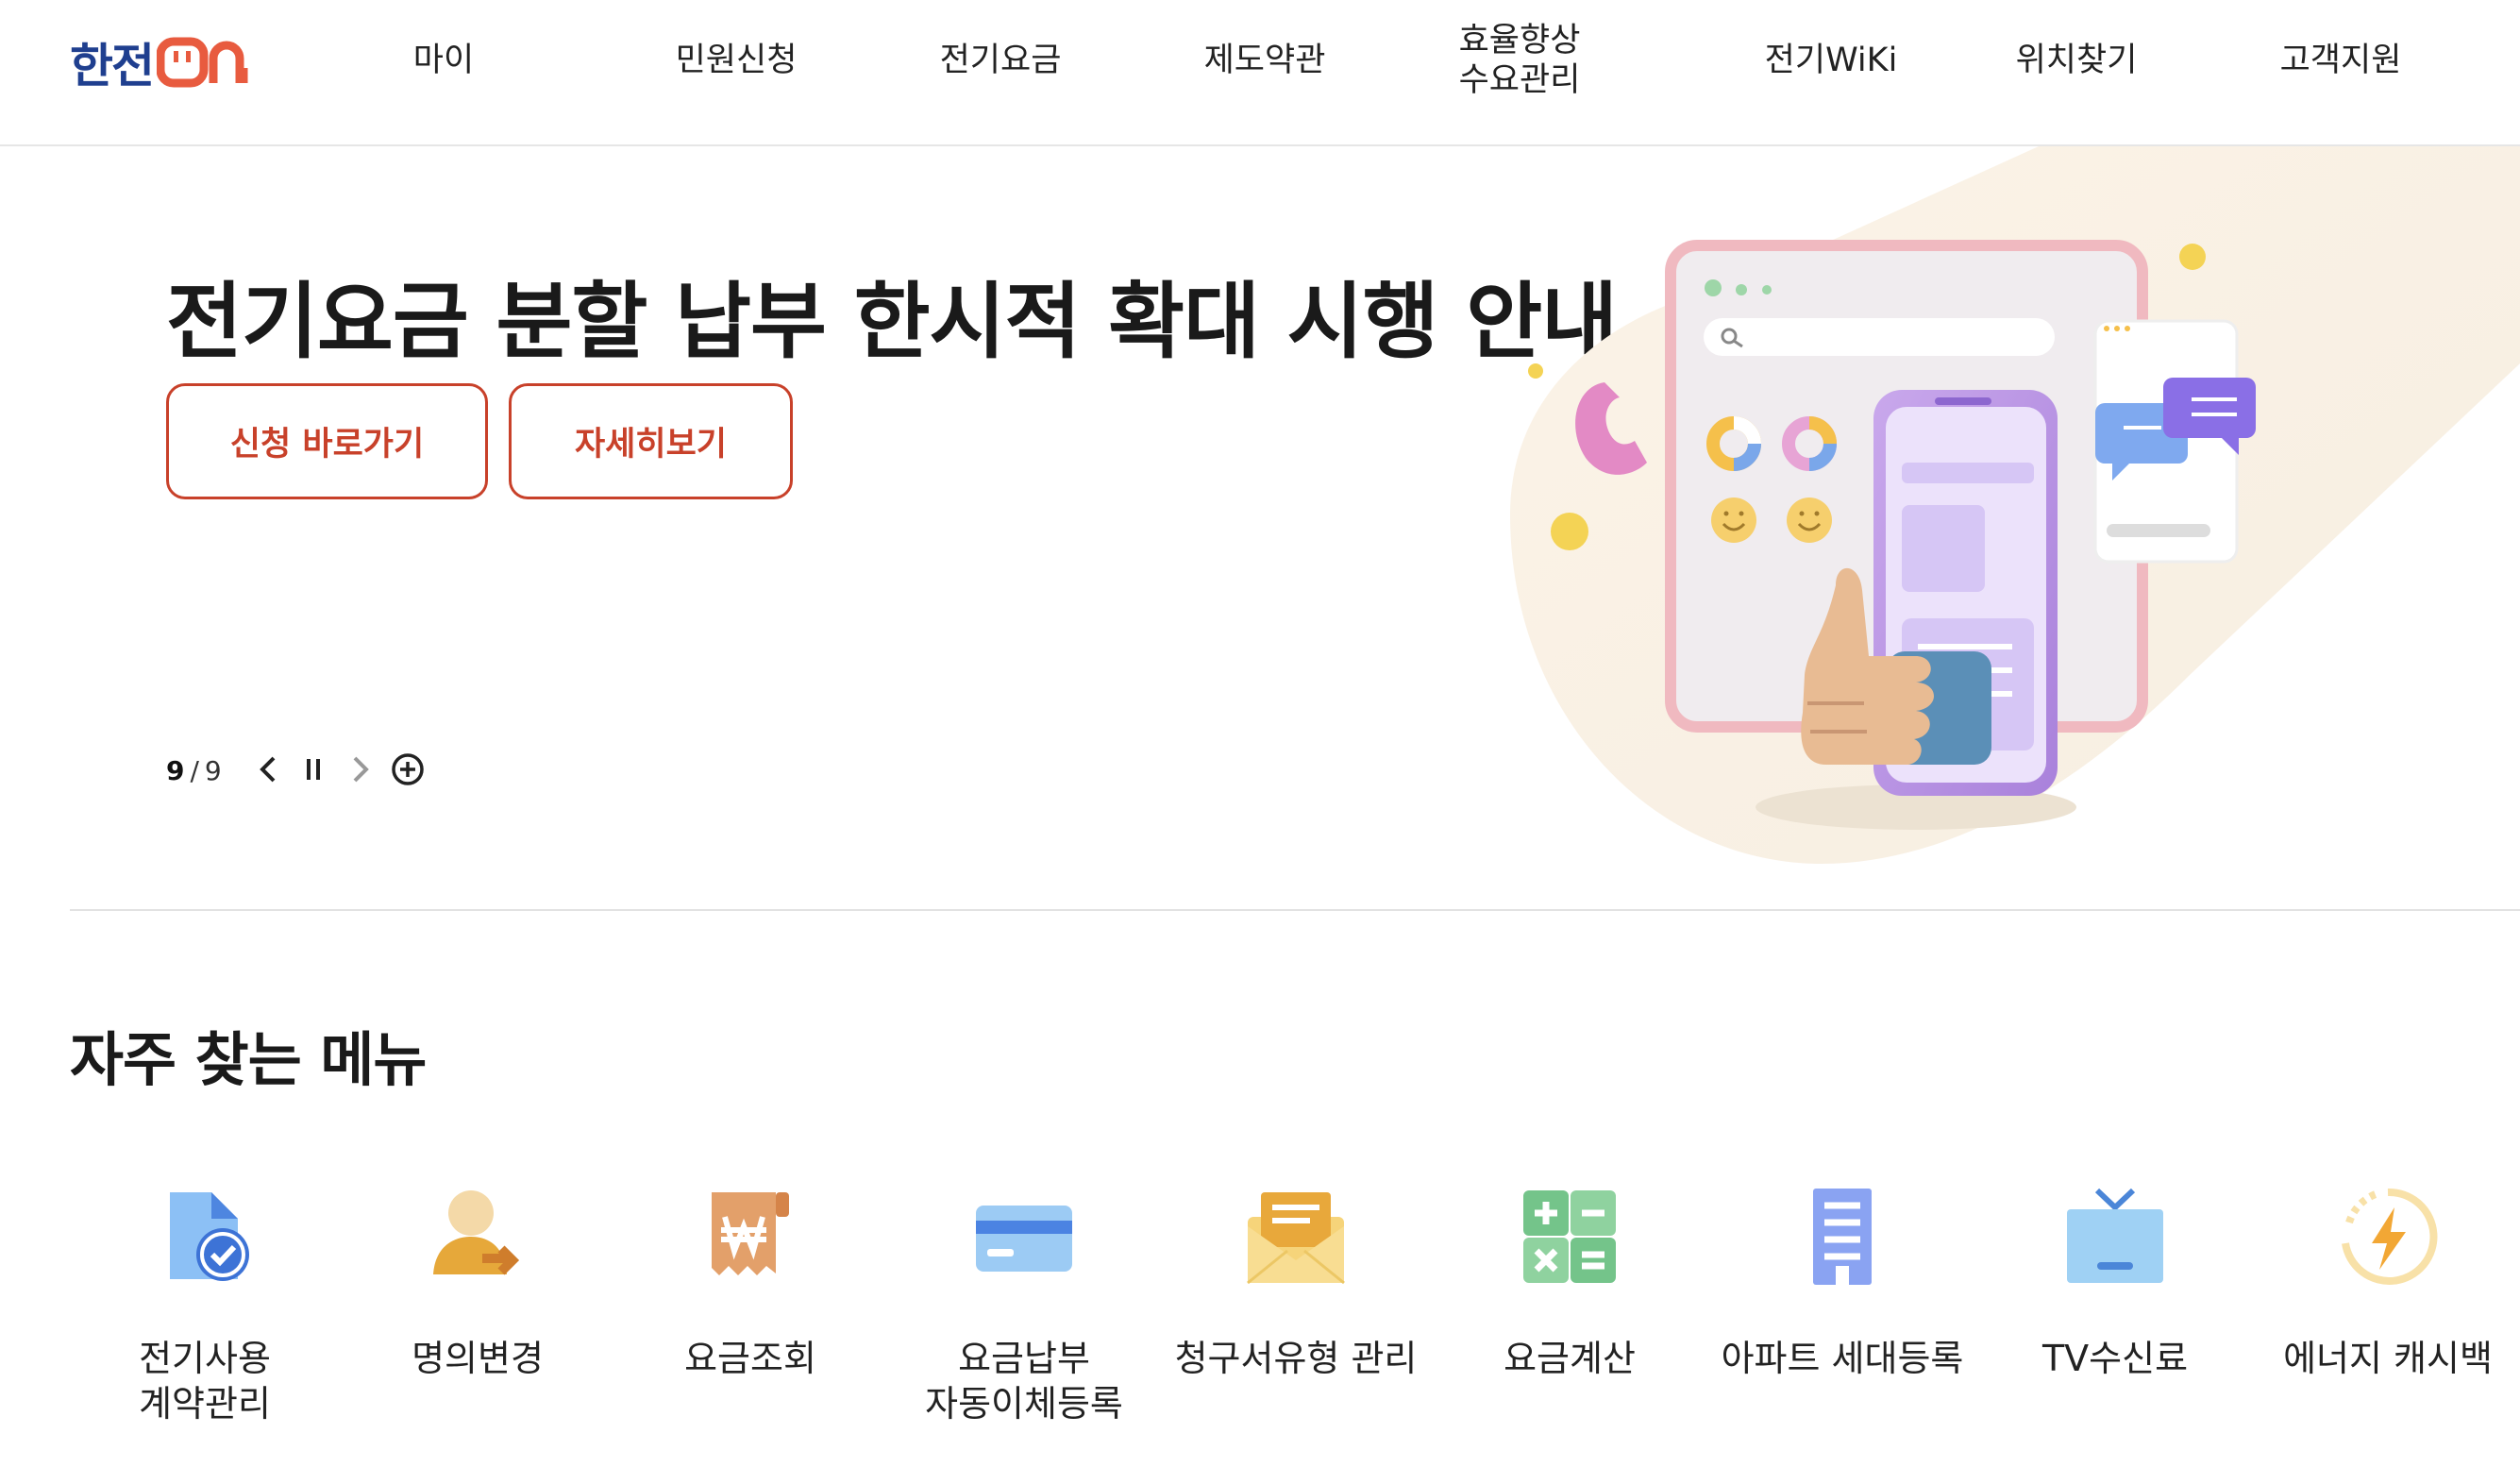  I want to click on slide-current: 9, so click(175, 770).